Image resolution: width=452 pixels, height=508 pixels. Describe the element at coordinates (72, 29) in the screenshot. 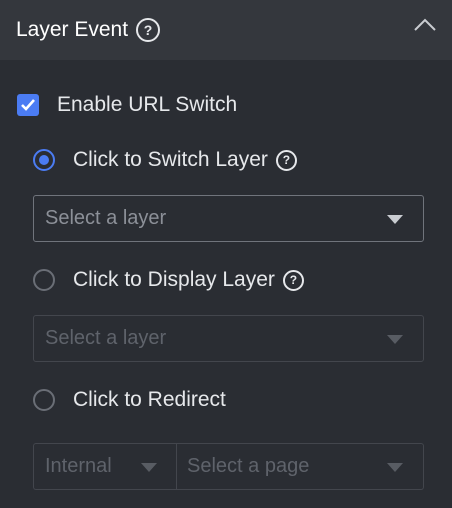

I see `panel-title: Layer Event` at that location.